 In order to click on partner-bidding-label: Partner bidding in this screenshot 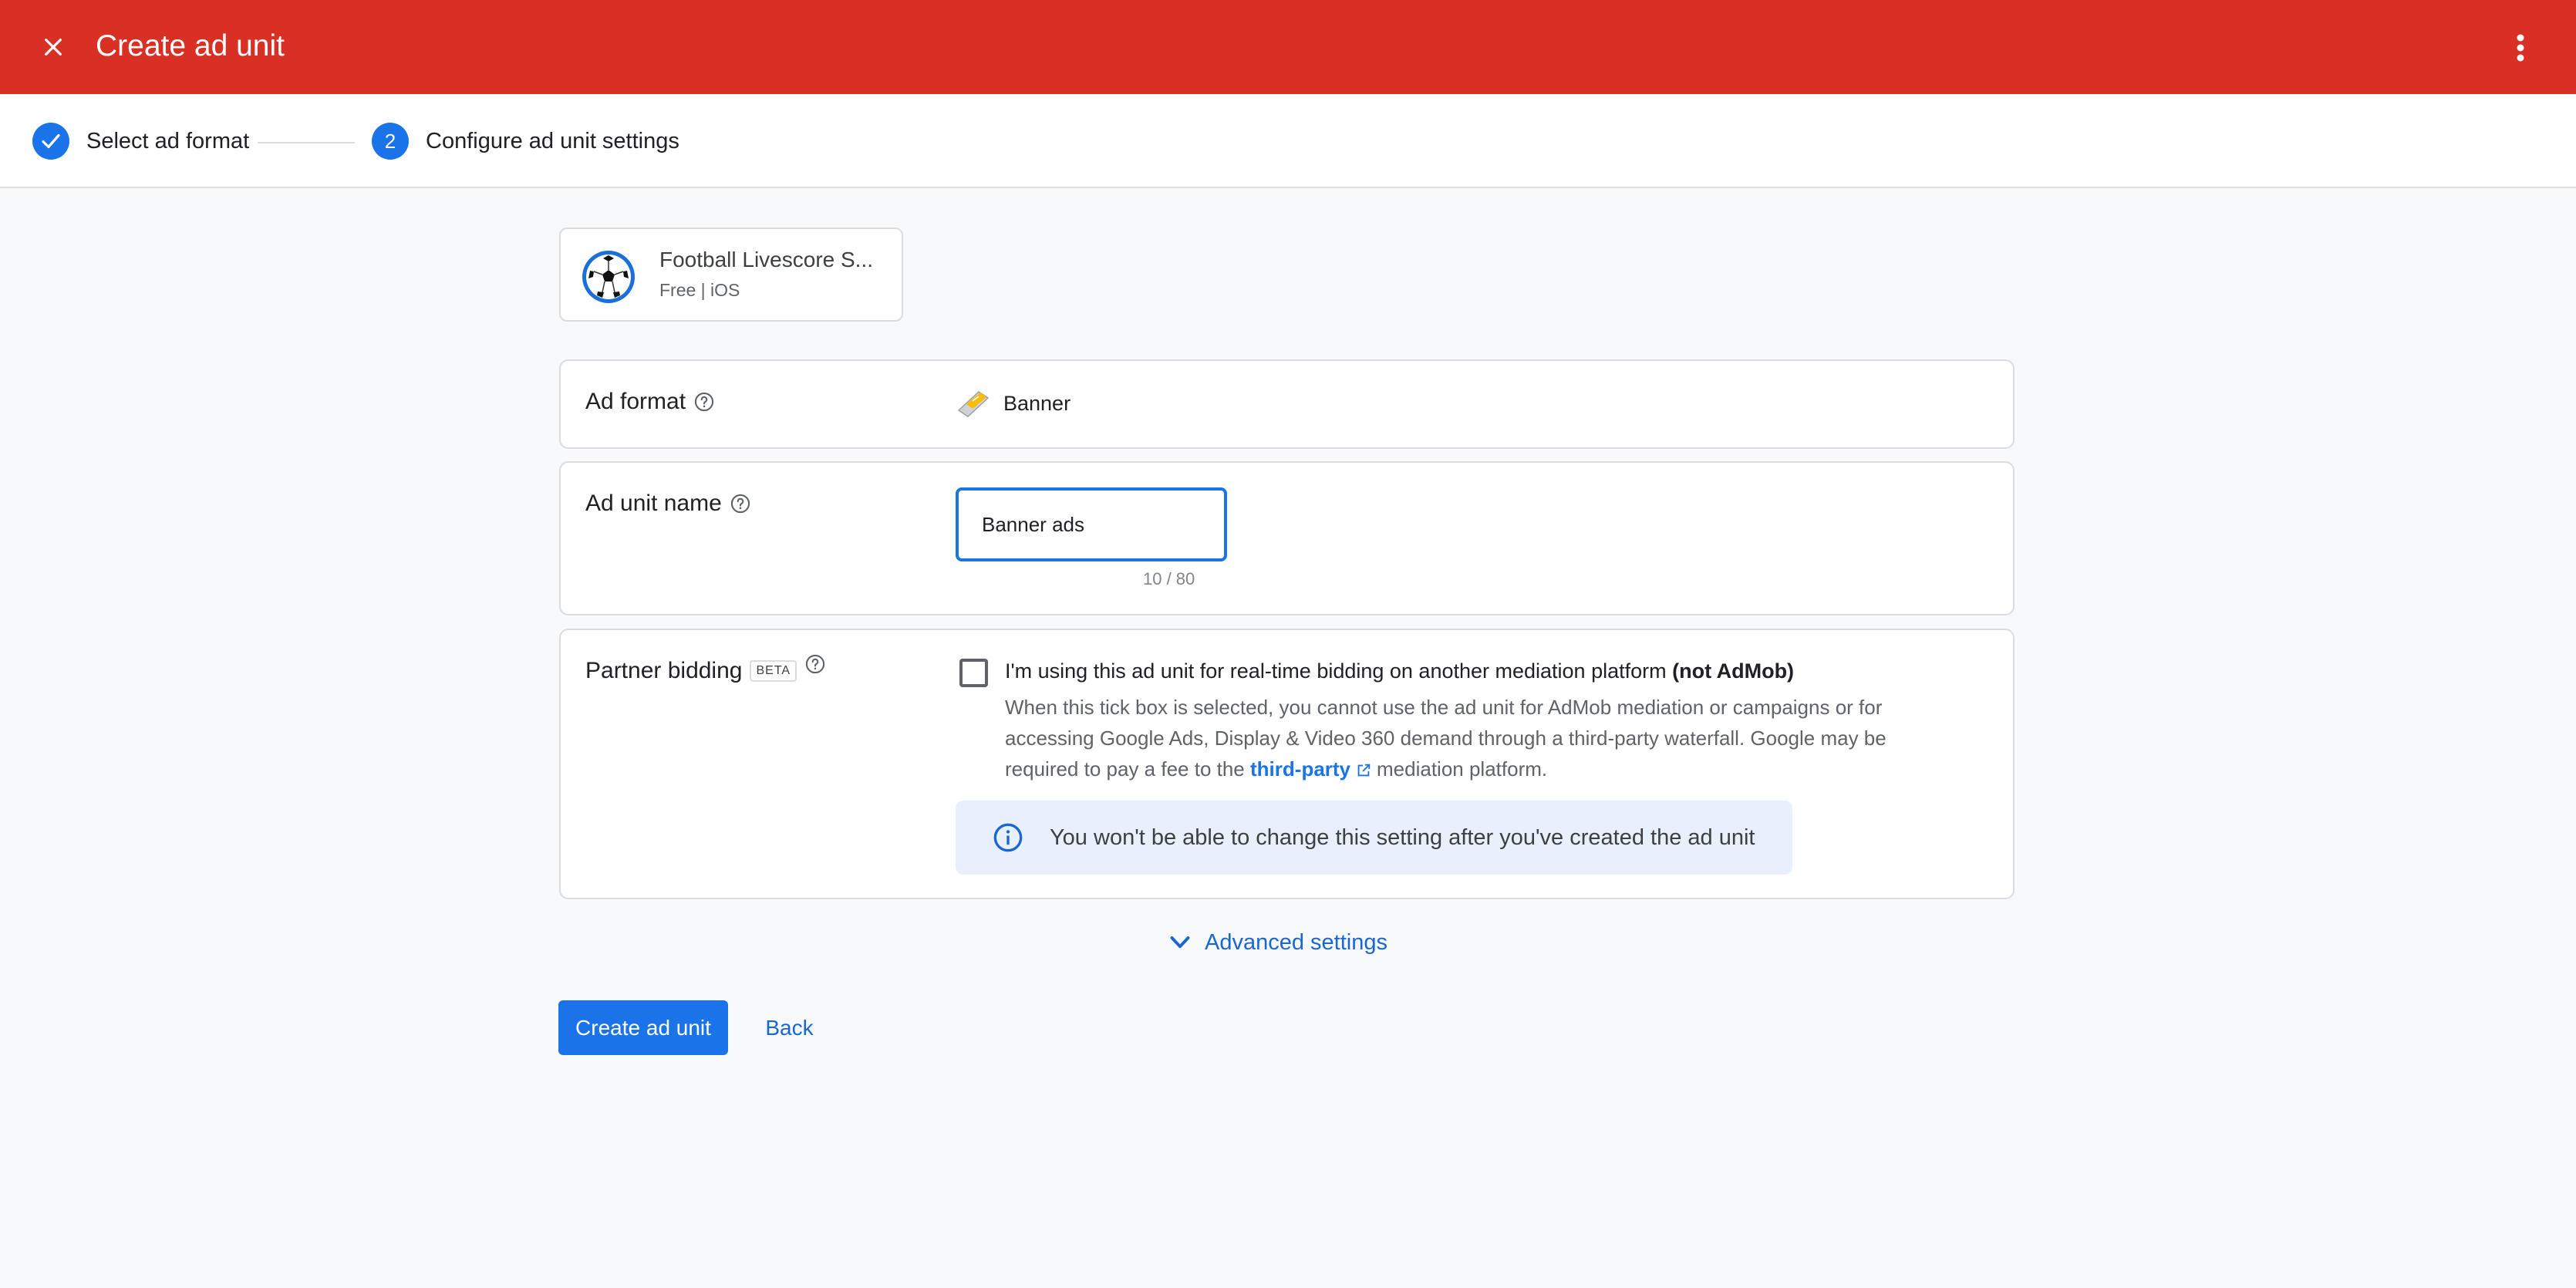, I will do `click(664, 670)`.